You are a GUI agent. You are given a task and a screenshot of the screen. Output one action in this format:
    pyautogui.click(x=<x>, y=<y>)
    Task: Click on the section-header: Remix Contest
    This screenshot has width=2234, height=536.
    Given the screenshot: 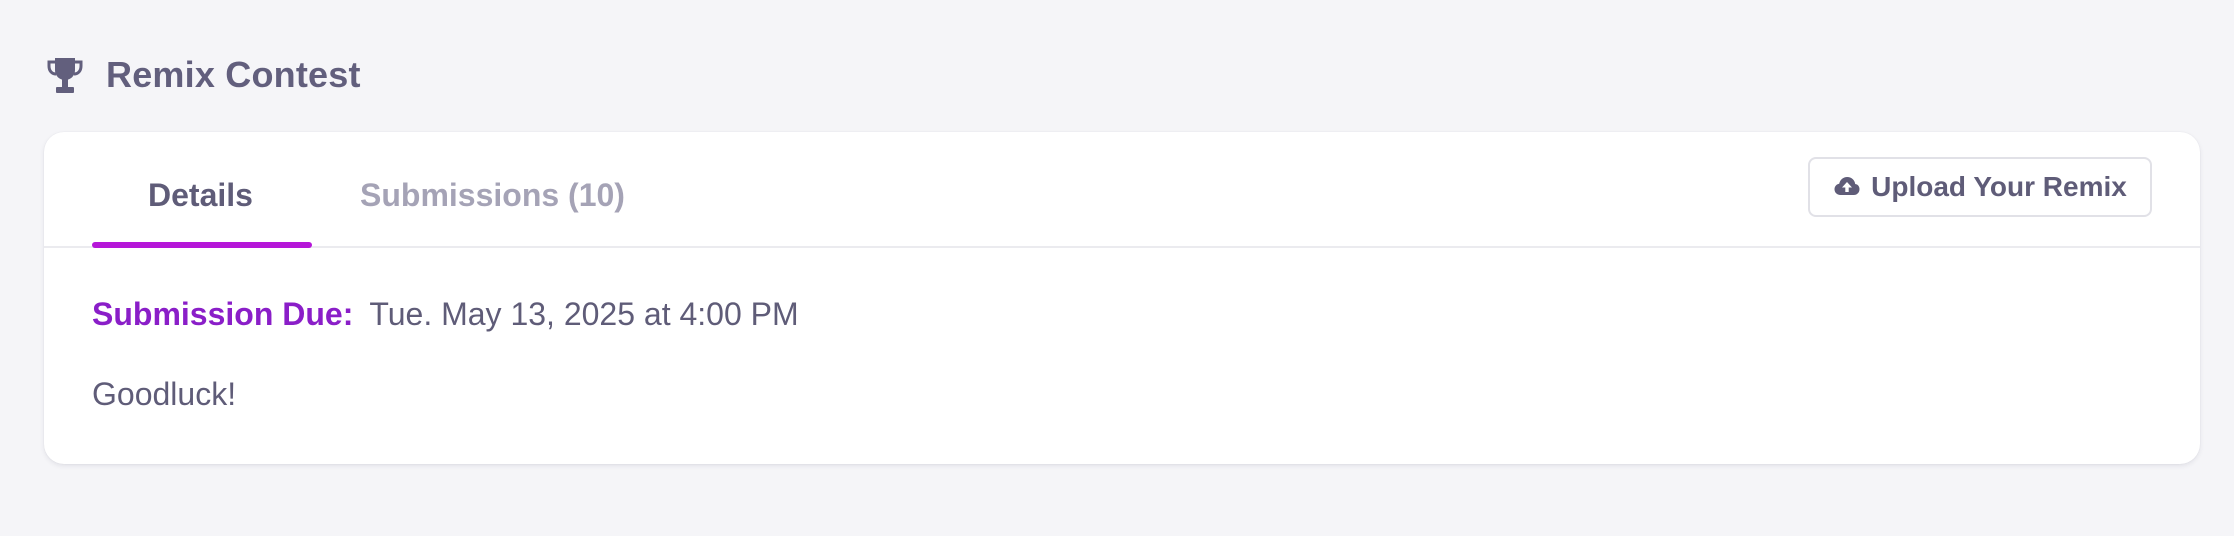 What is the action you would take?
    pyautogui.click(x=202, y=75)
    